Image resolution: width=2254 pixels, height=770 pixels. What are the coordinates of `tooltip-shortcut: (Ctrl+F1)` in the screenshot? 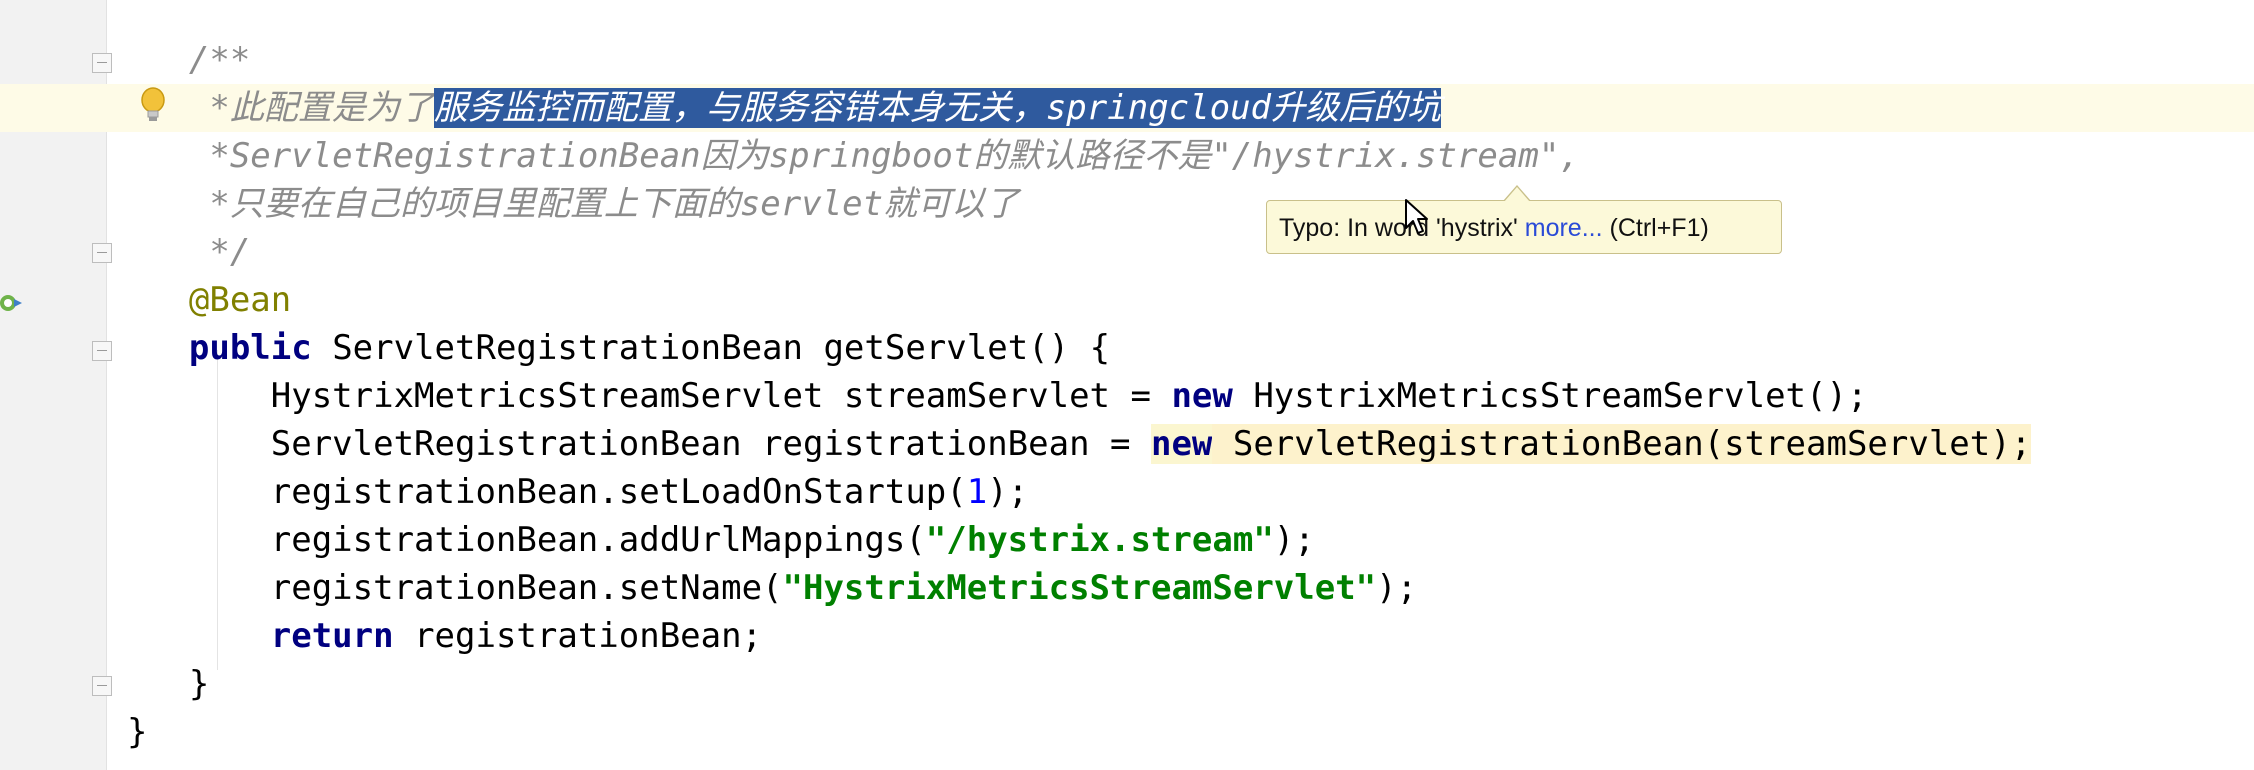 It's located at (1655, 228).